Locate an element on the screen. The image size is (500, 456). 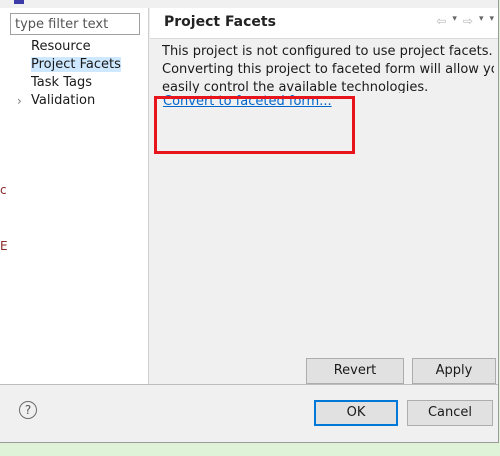
cancel-button: Cancel is located at coordinates (450, 413).